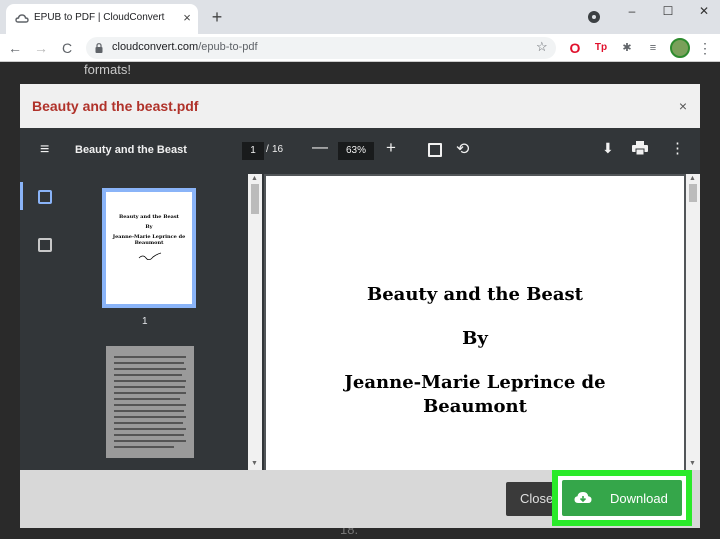 This screenshot has height=539, width=720. I want to click on doc-author-line: Beaumont, so click(475, 406).